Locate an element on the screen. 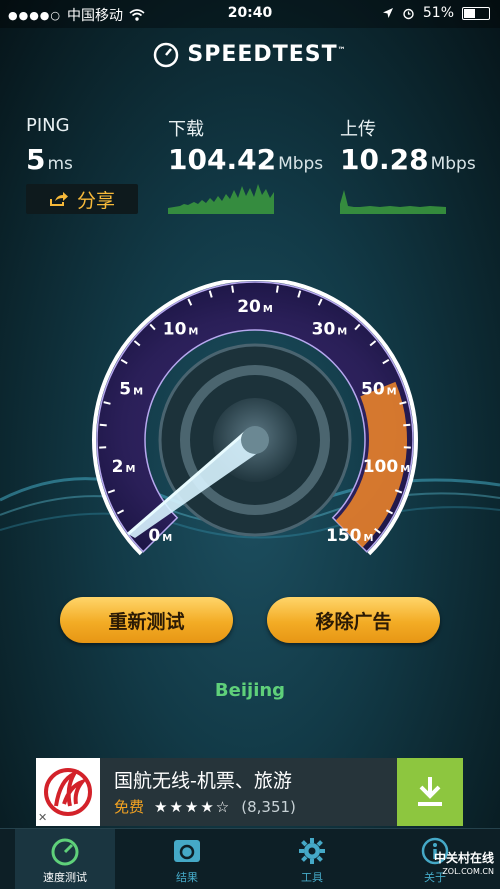 This screenshot has width=500, height=889. gauge-tick-number: 2 is located at coordinates (118, 467).